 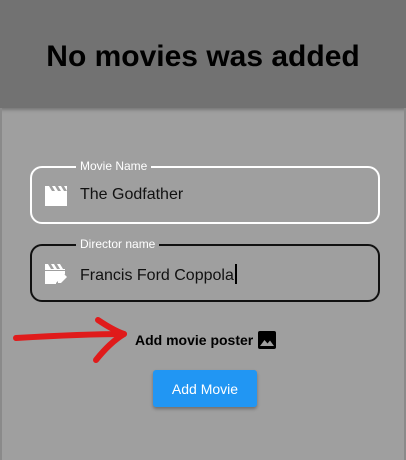 I want to click on director-name-value: Francis Ford Coppola, so click(x=157, y=275).